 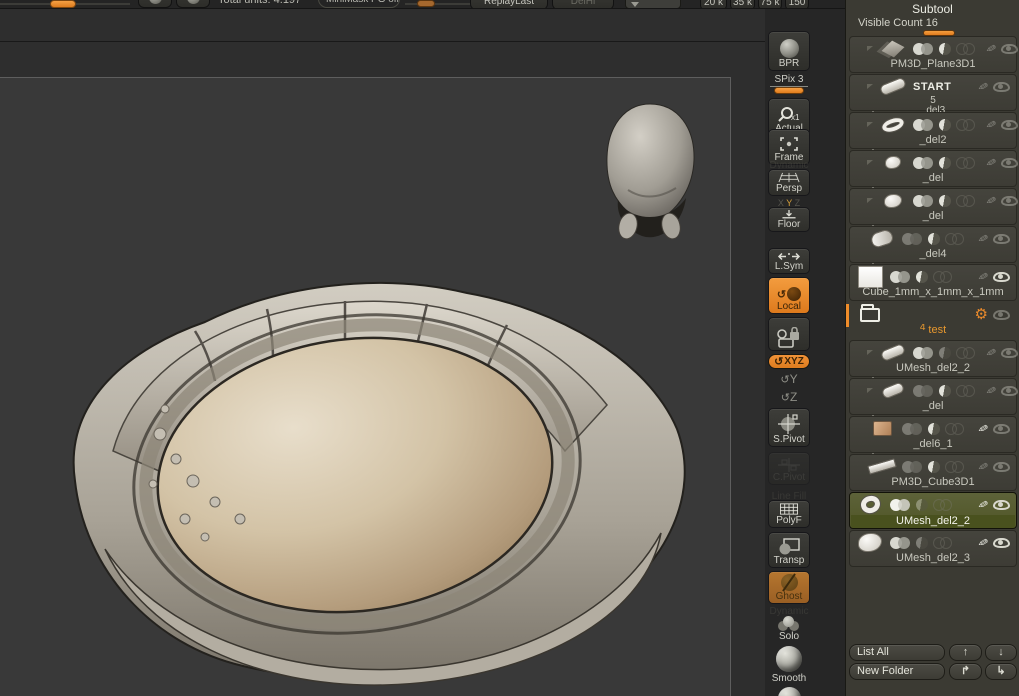 I want to click on size-button-75k: 75 k, so click(x=770, y=4).